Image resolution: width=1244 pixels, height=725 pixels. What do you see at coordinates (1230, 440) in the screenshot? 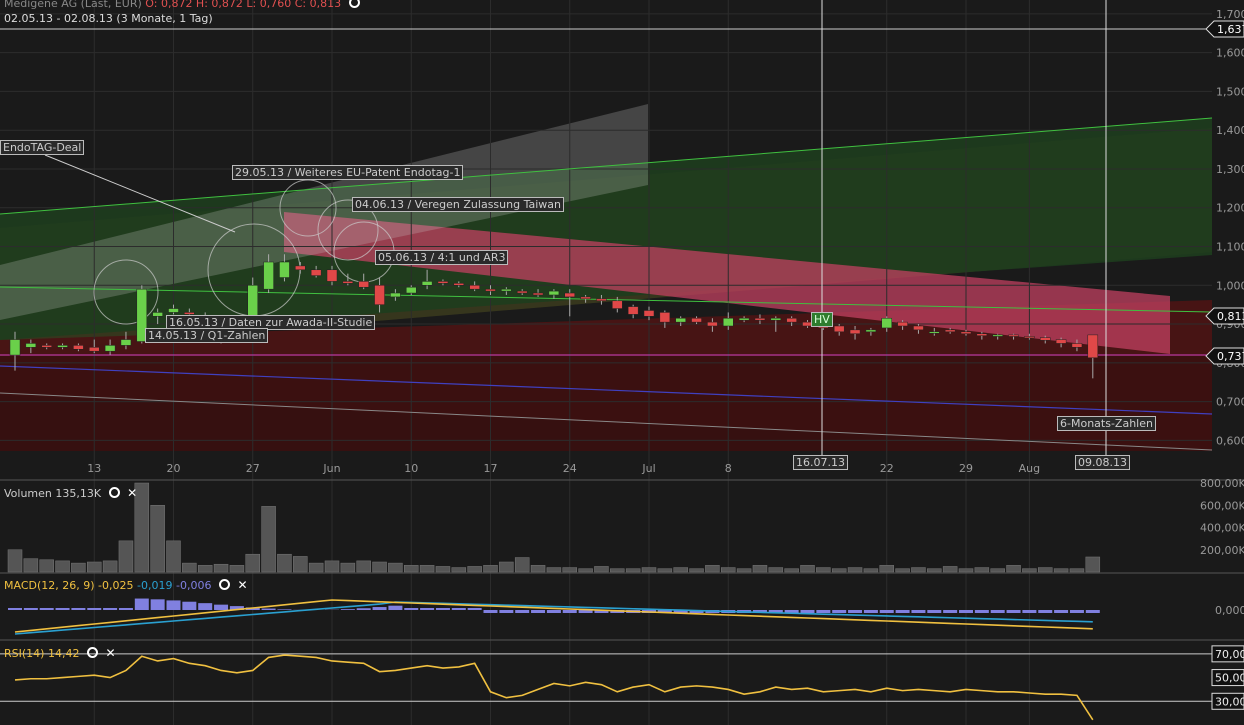
I see `y-tick-label: 0,600` at bounding box center [1230, 440].